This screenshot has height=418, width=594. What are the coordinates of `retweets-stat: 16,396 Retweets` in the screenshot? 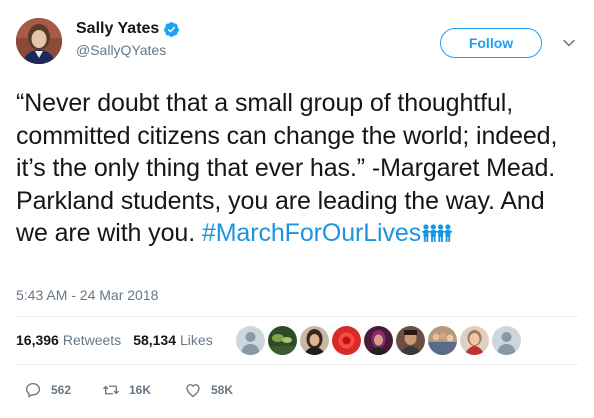 It's located at (68, 340).